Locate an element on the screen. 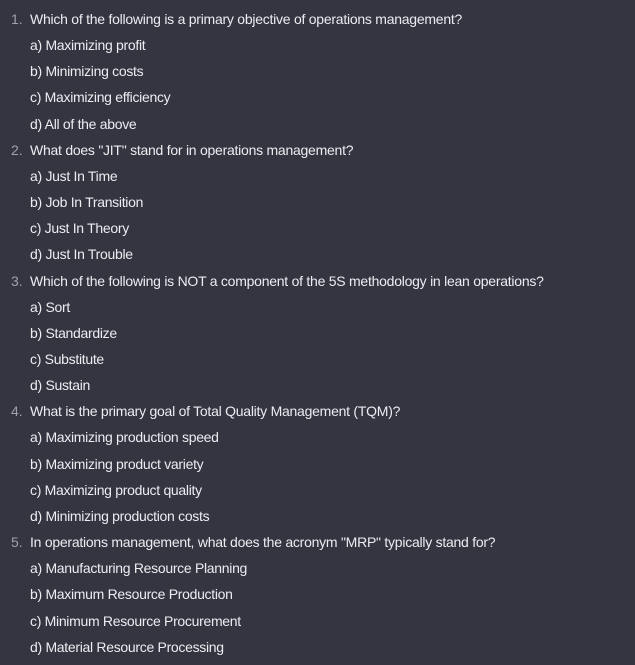 Image resolution: width=635 pixels, height=665 pixels. answer-option: c) Maximizing efficiency is located at coordinates (100, 97).